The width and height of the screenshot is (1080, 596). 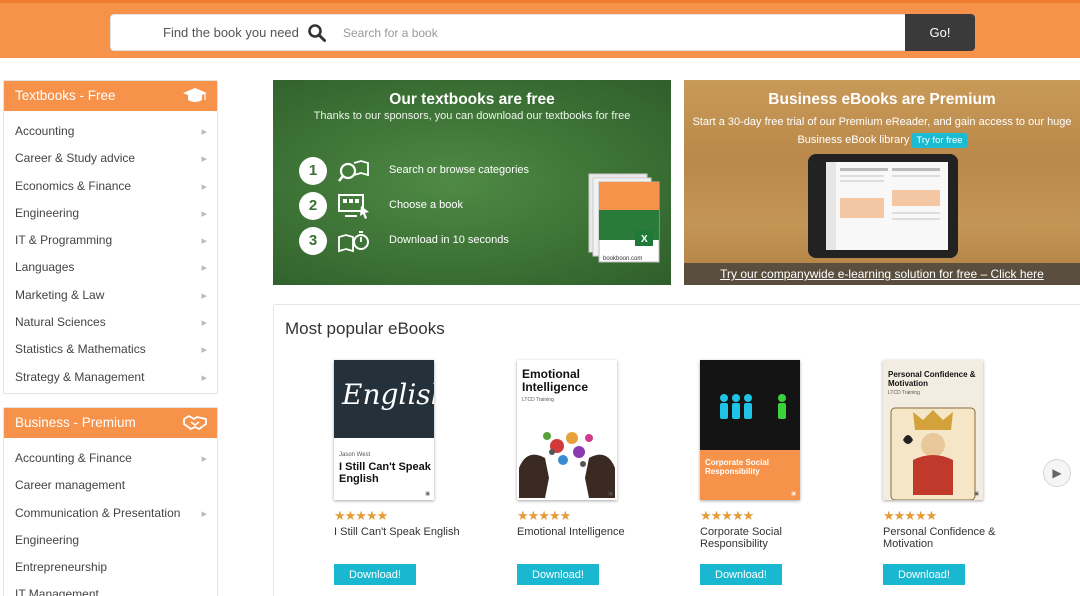 I want to click on sidebar-free-header: Textbooks - Free, so click(x=110, y=96).